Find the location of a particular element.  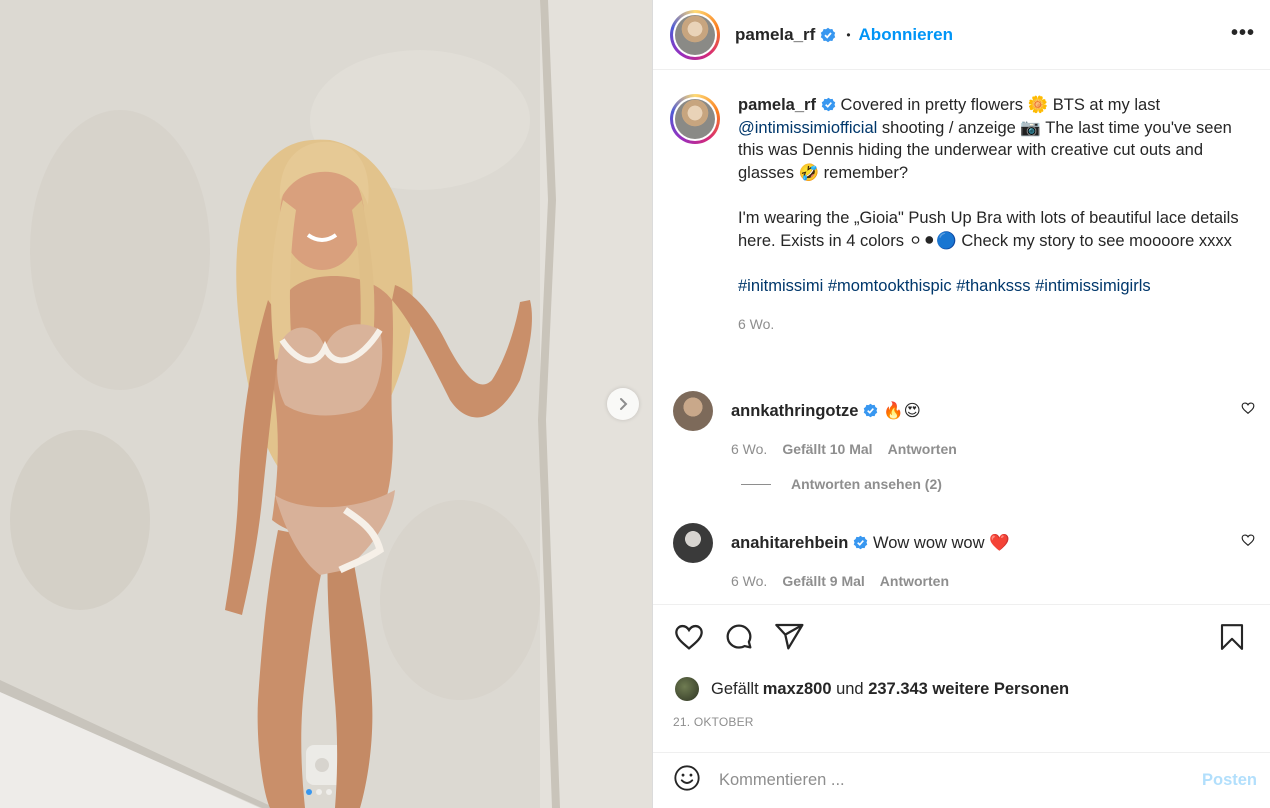

comment-text: 🔥😍 is located at coordinates (902, 411).